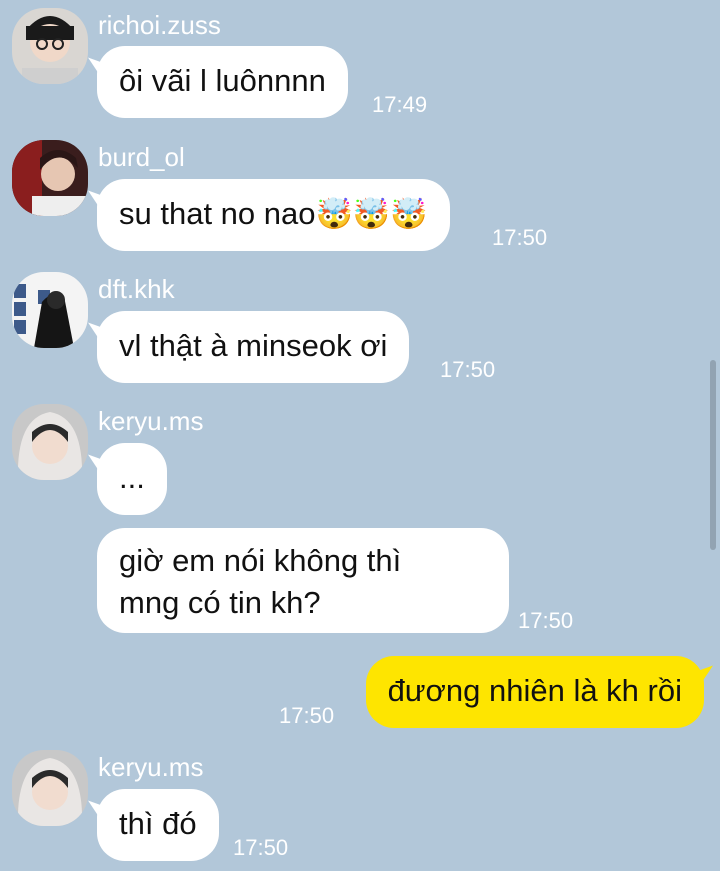 This screenshot has width=720, height=871. What do you see at coordinates (260, 560) in the screenshot?
I see `message-text-line: giờ em nói không thì` at bounding box center [260, 560].